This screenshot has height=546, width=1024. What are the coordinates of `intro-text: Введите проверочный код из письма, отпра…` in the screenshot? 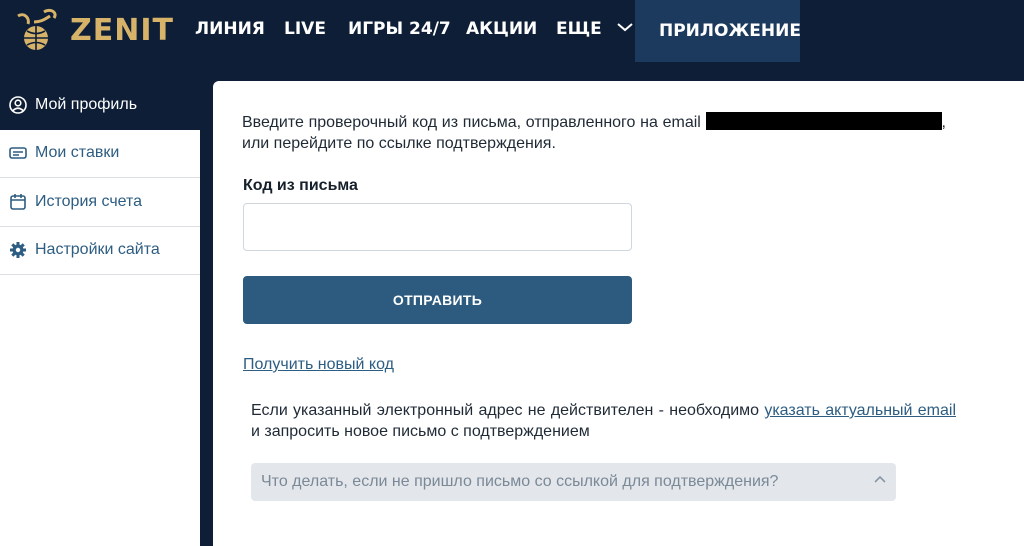 It's located at (594, 133).